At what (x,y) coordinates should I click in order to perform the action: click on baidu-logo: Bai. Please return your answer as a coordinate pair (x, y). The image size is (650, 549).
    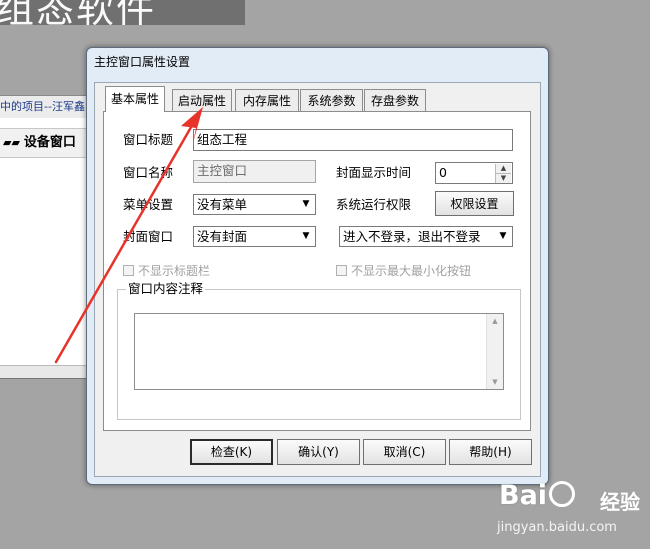
    Looking at the image, I should click on (538, 495).